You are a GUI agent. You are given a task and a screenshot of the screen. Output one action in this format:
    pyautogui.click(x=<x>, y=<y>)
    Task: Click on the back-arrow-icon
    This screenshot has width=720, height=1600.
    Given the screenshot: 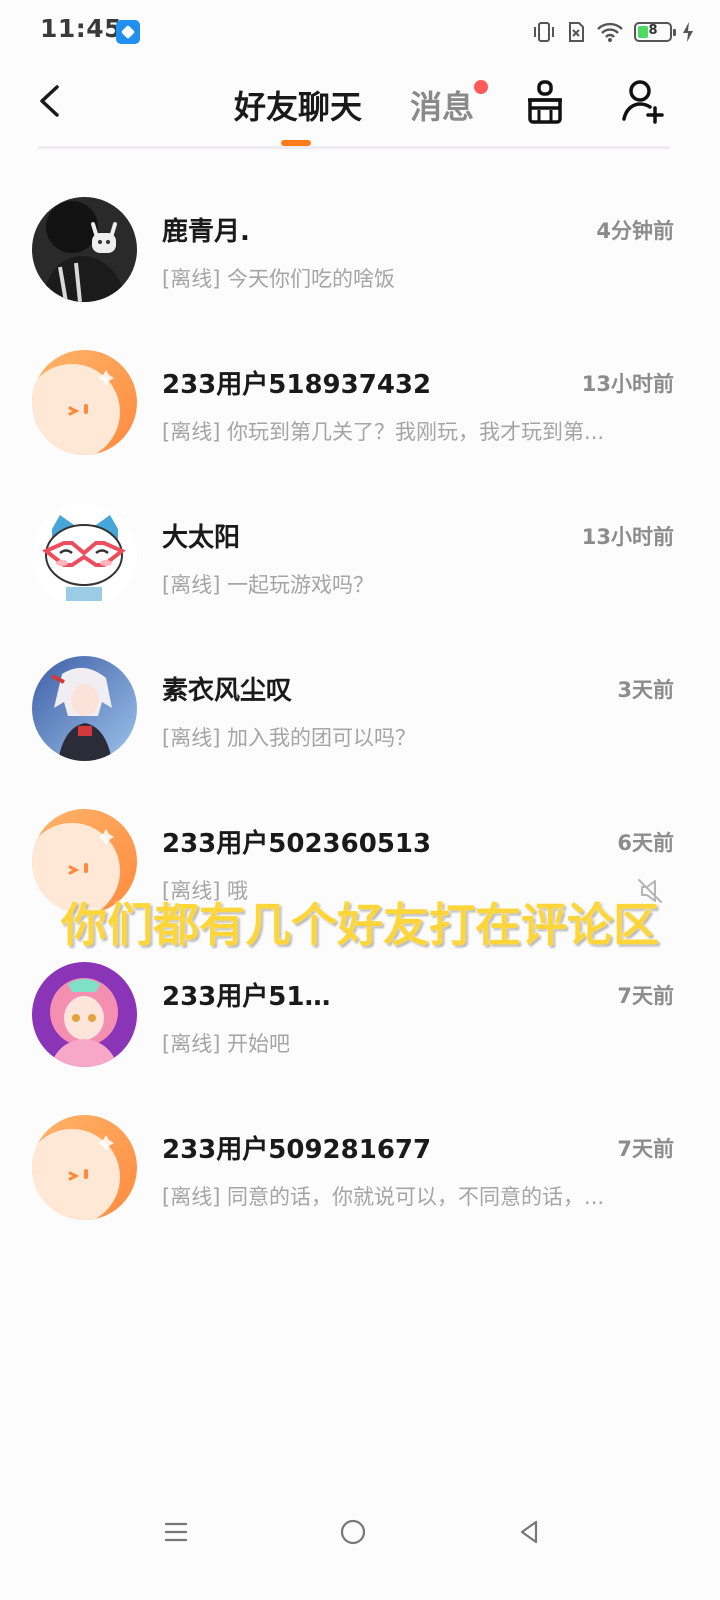 What is the action you would take?
    pyautogui.click(x=49, y=101)
    